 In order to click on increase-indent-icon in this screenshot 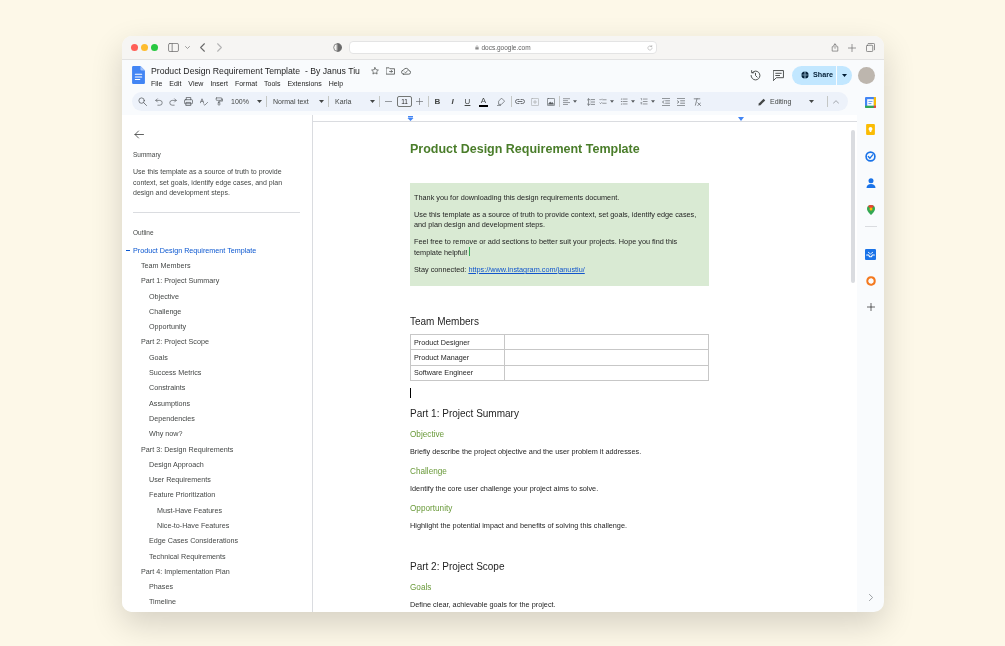, I will do `click(681, 101)`.